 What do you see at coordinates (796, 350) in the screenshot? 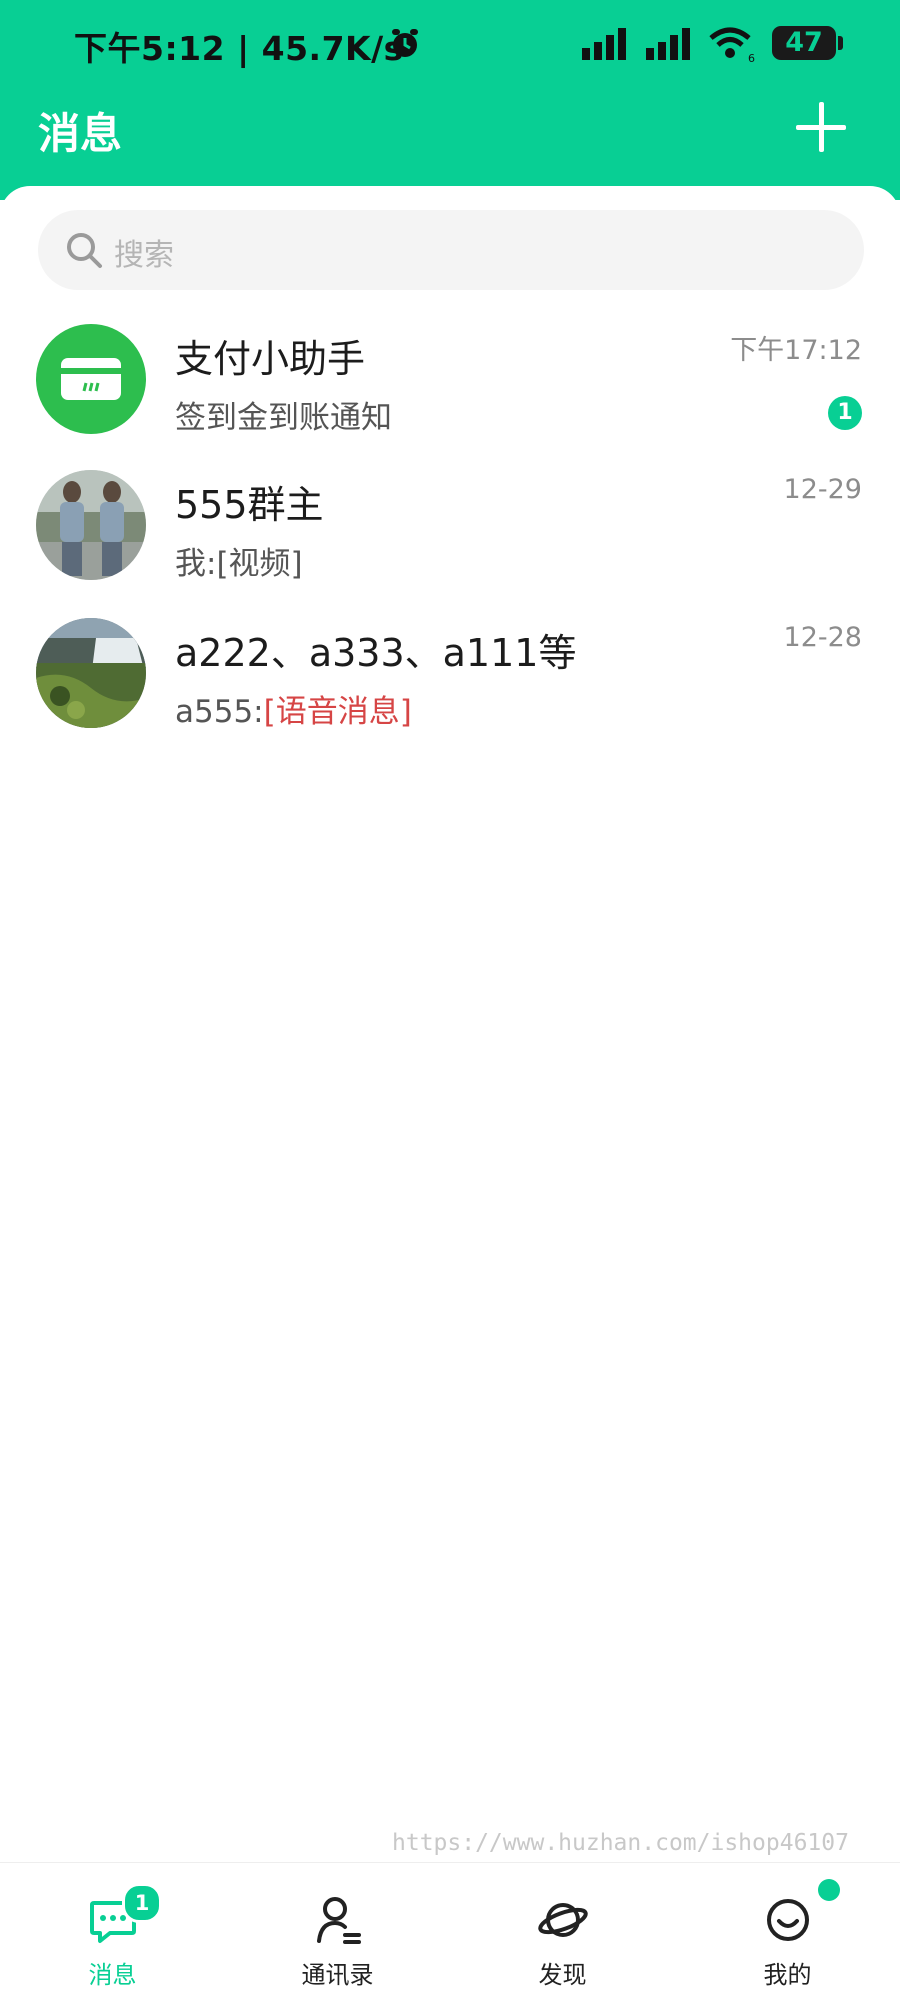
I see `chat-time: 下午17:12` at bounding box center [796, 350].